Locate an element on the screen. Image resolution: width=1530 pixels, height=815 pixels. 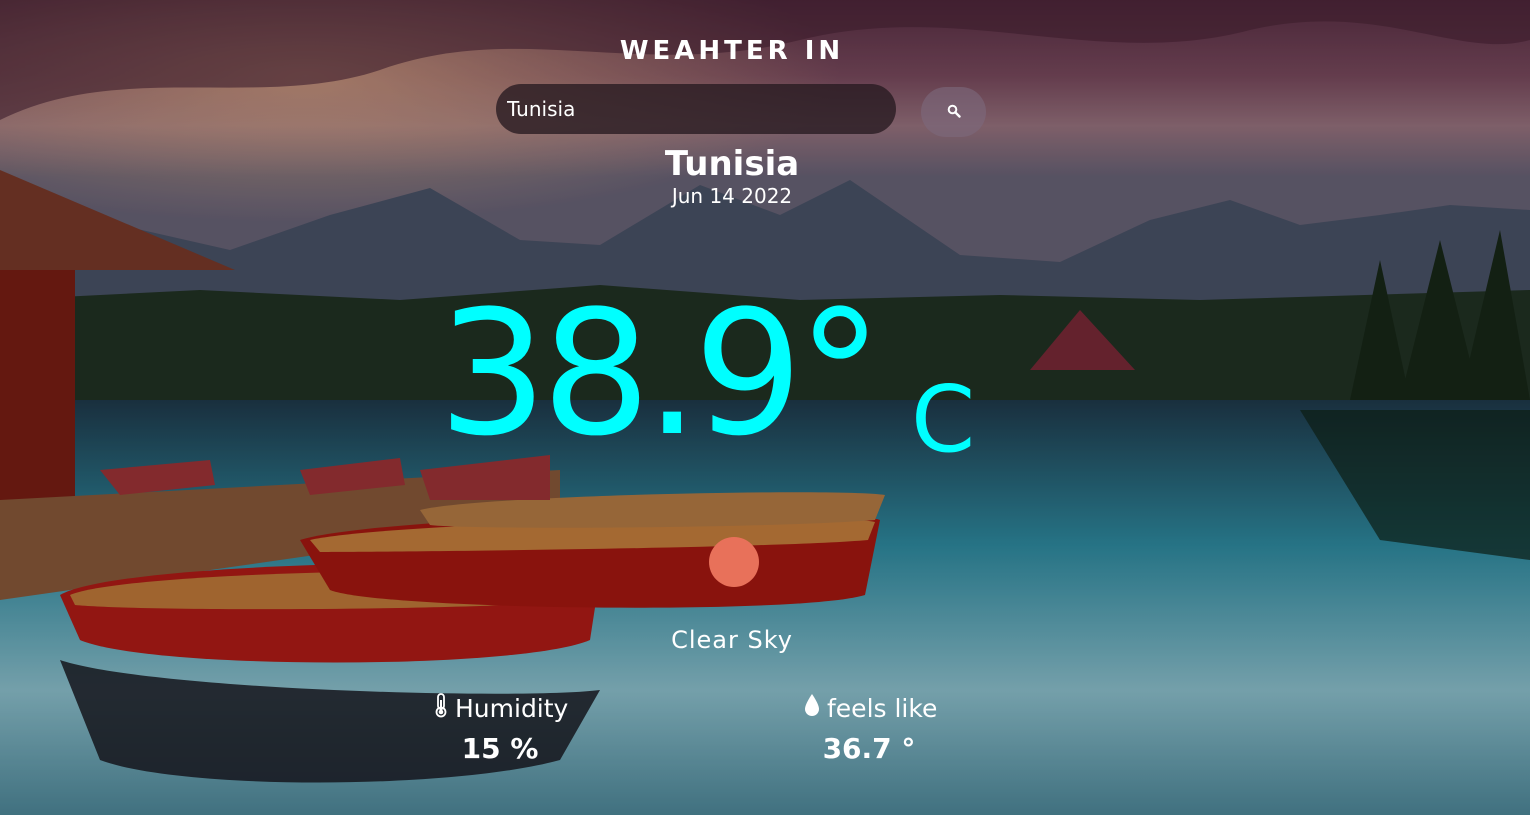
feels-like-label: feels like is located at coordinates (870, 708).